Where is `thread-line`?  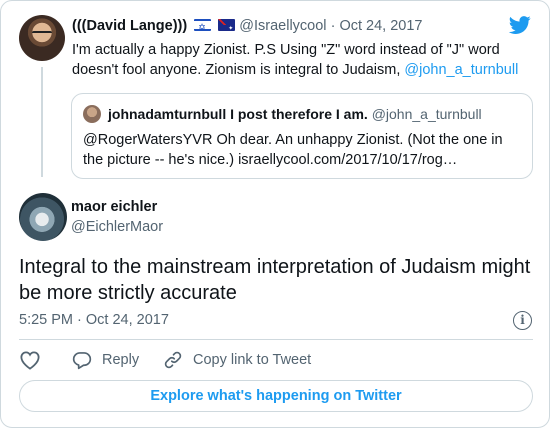 thread-line is located at coordinates (42, 122).